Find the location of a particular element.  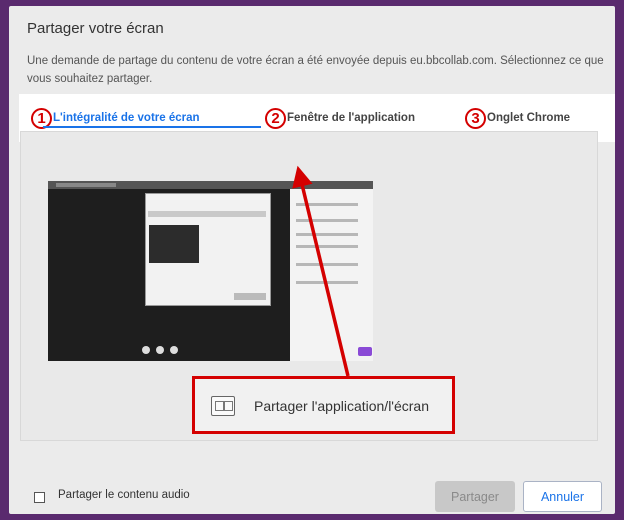

thumbnail-inner-button is located at coordinates (250, 296).